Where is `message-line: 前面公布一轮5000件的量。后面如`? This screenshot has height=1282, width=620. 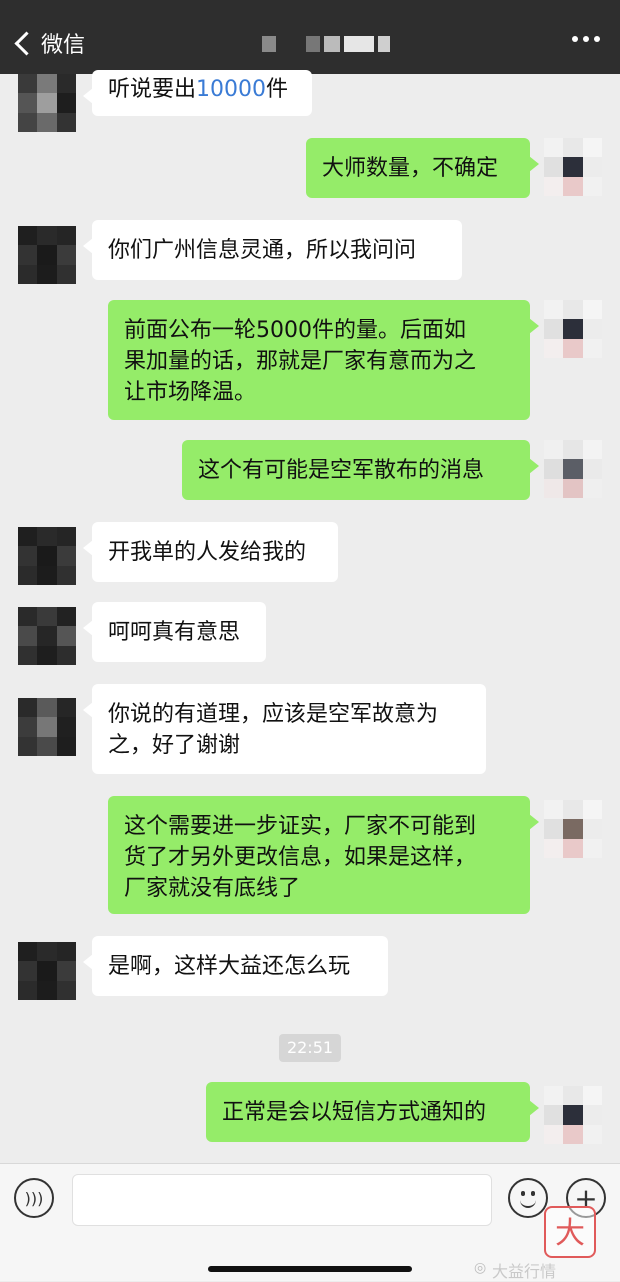
message-line: 前面公布一轮5000件的量。后面如 is located at coordinates (295, 330).